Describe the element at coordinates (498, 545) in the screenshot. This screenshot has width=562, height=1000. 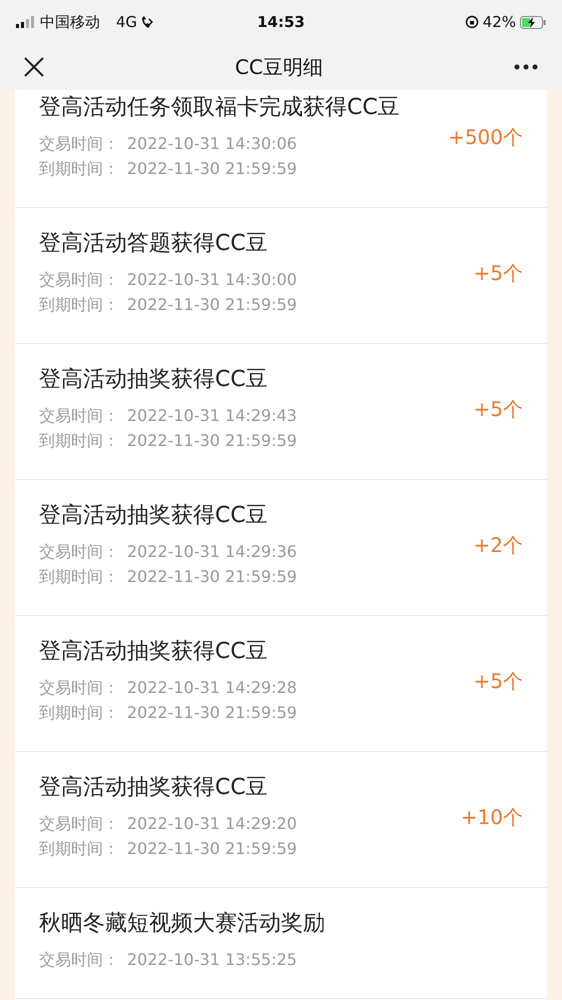
I see `bean-amount: +2个` at that location.